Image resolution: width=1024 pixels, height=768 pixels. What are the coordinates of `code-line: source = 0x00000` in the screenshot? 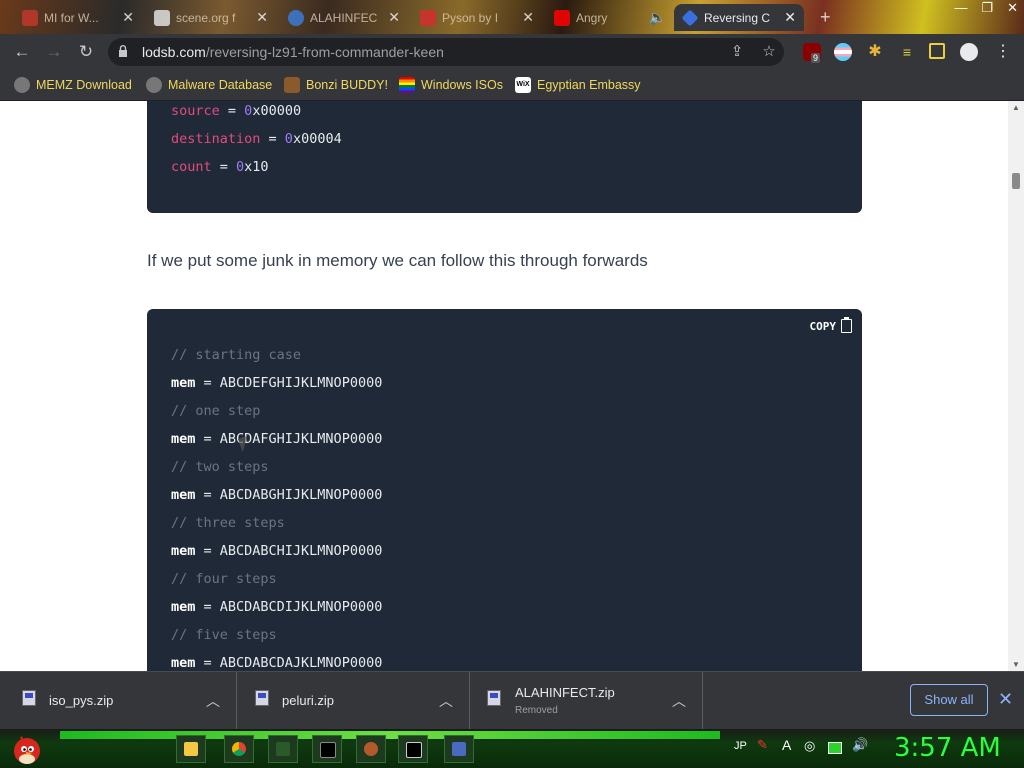 It's located at (236, 111).